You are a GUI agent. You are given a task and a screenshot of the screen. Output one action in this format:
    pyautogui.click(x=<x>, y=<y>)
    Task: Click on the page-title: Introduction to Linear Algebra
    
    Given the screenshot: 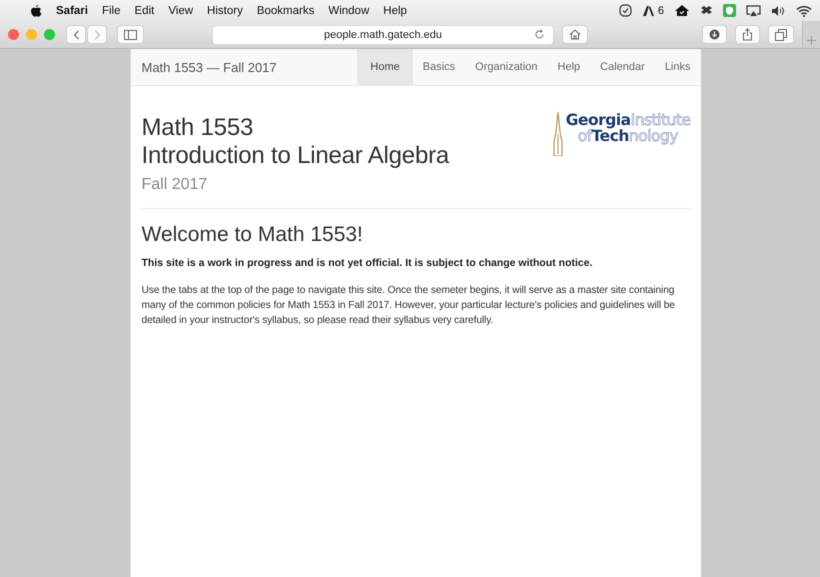 What is the action you would take?
    pyautogui.click(x=296, y=156)
    